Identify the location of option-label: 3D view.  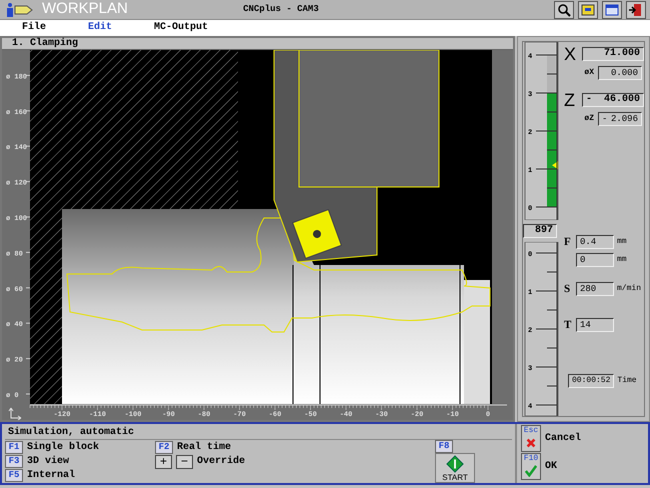
(48, 461).